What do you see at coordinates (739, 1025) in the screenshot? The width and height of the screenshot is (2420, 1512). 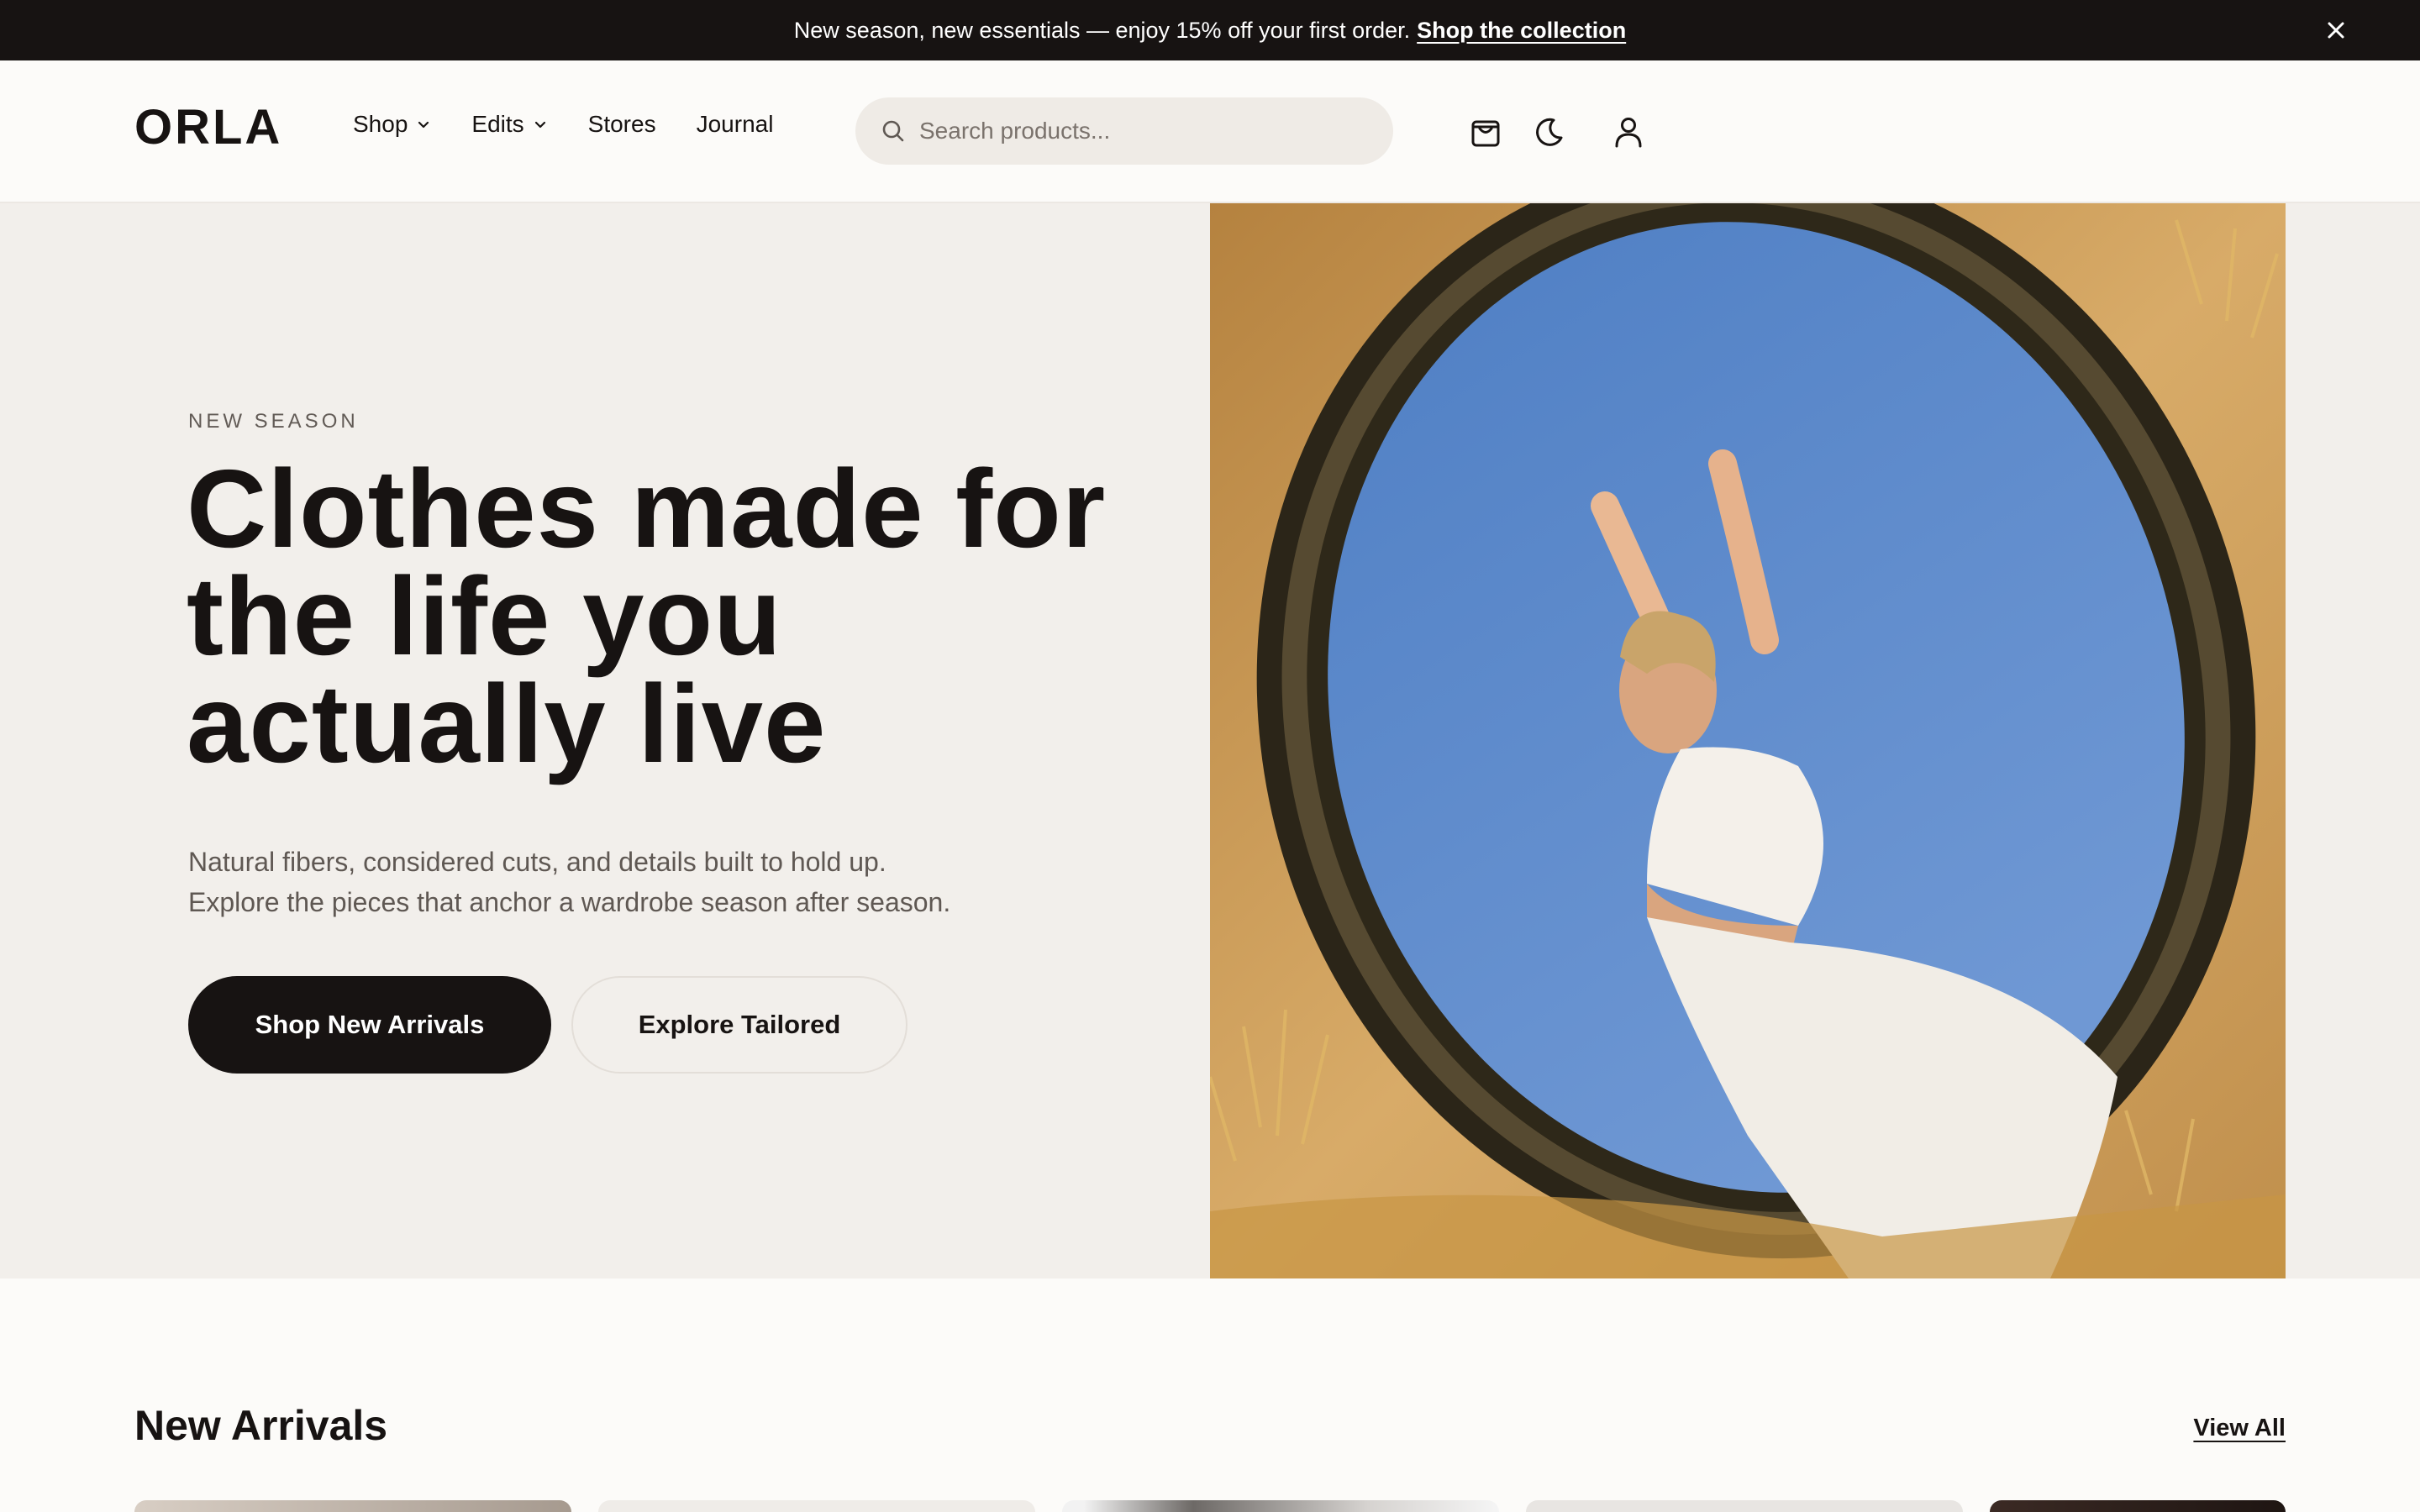 I see `explore-tailored-button: Explore Tailored` at bounding box center [739, 1025].